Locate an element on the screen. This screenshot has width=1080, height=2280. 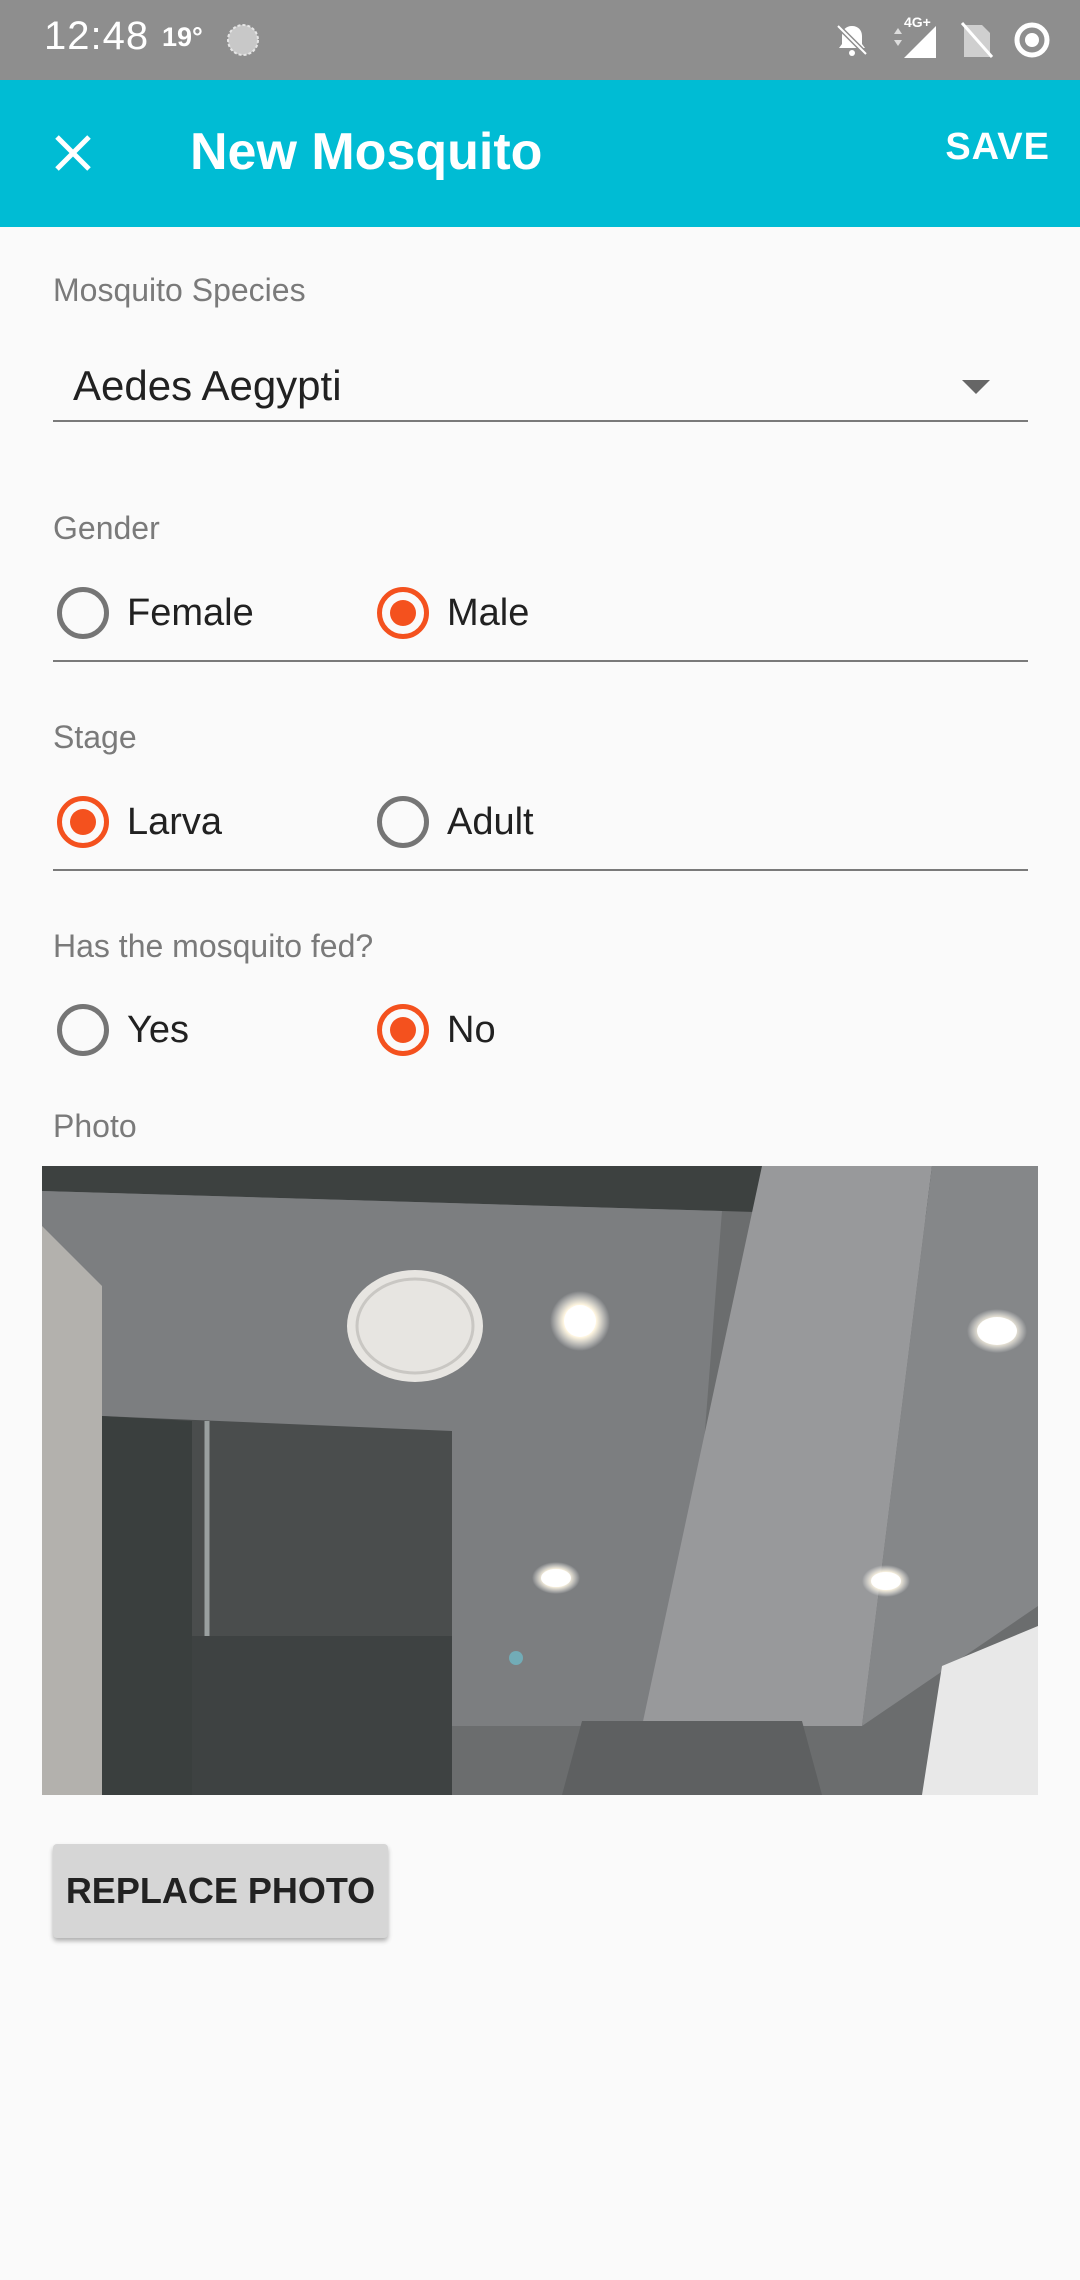
photo-label: Photo is located at coordinates (95, 1126).